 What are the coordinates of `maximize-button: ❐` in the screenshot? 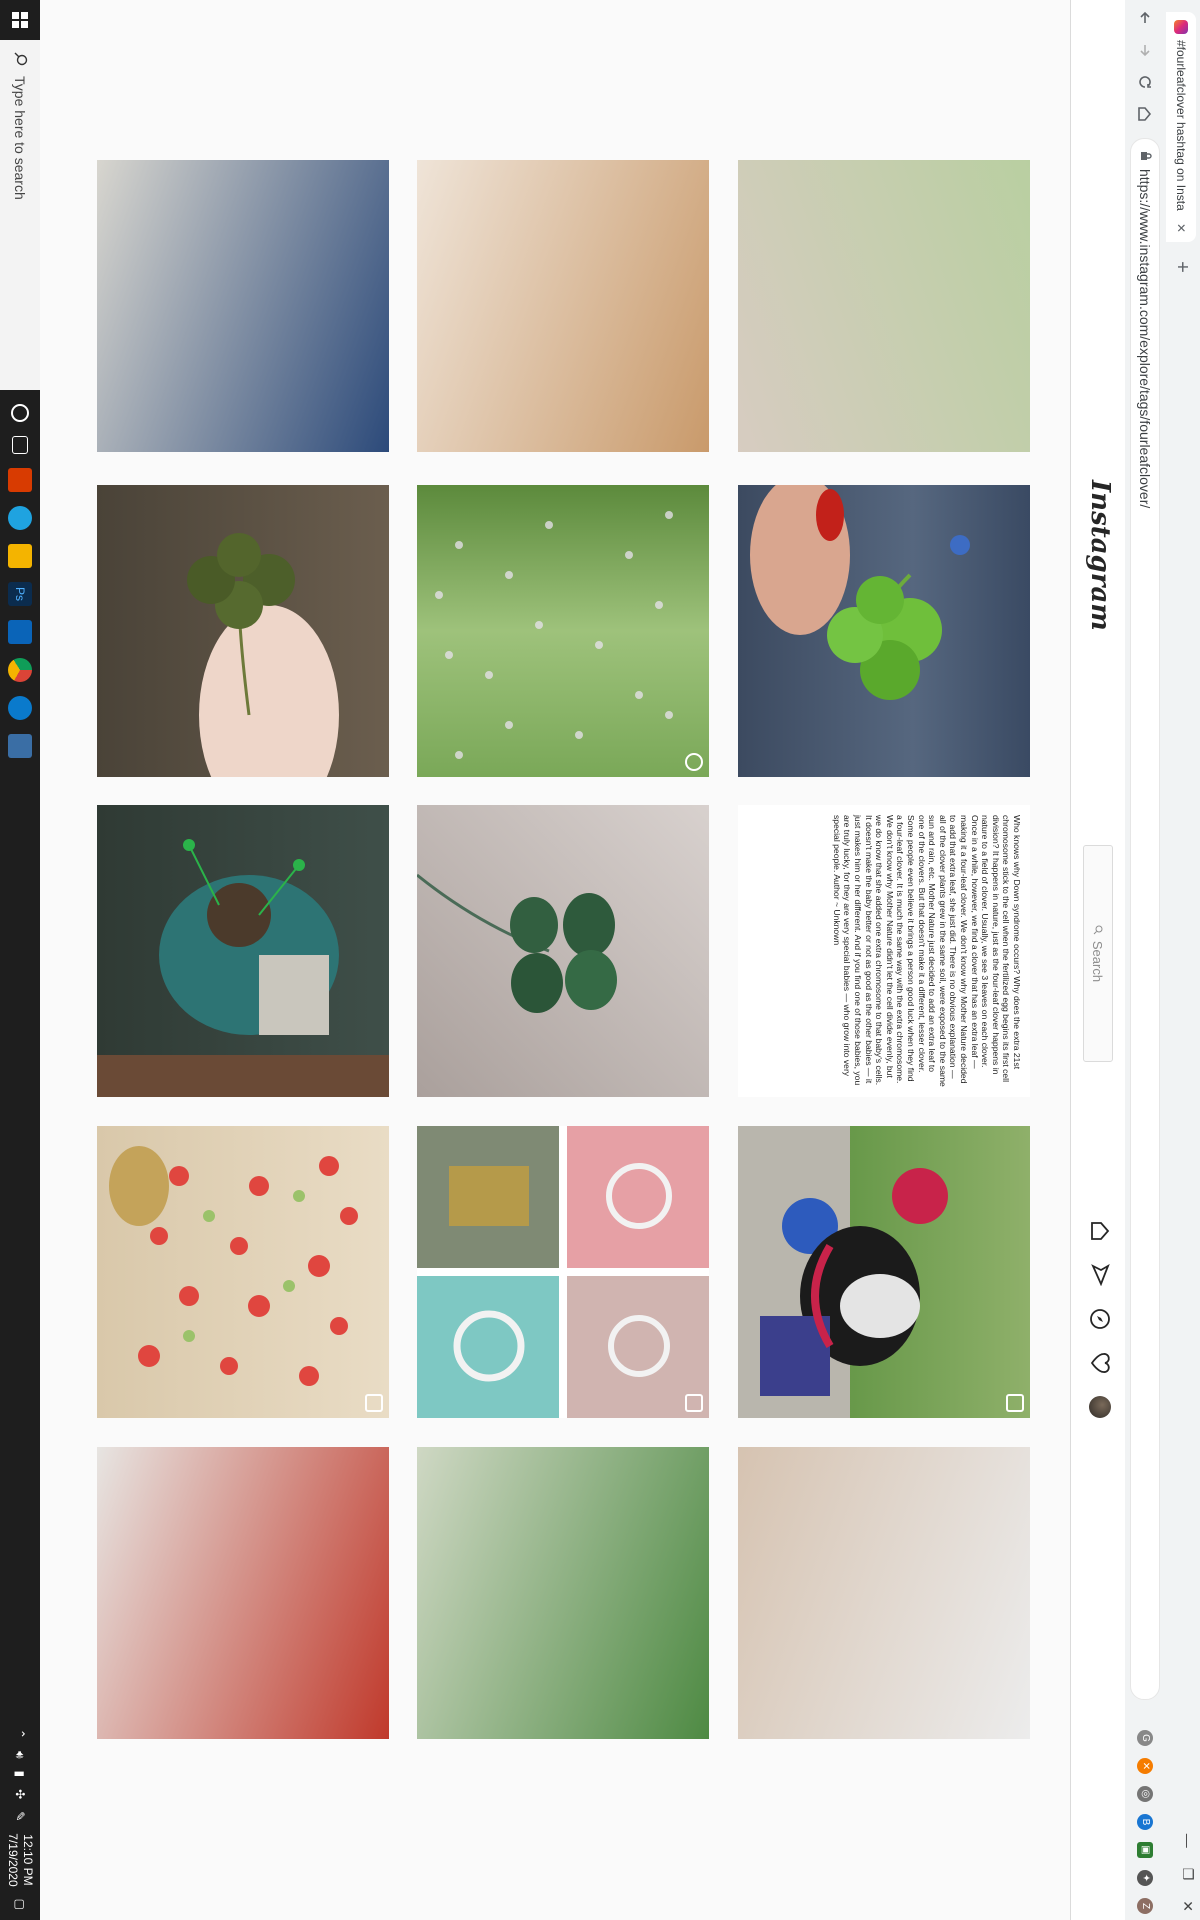 It's located at (1187, 1874).